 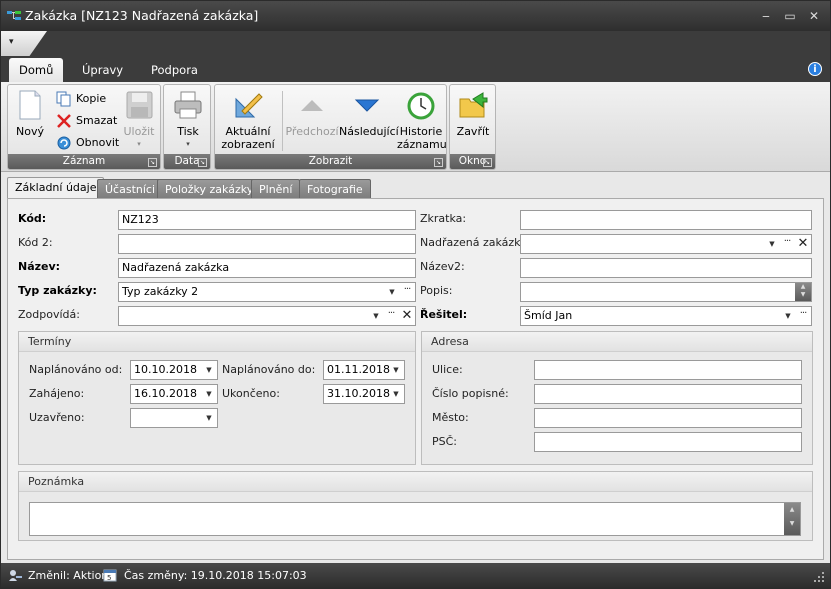 What do you see at coordinates (442, 266) in the screenshot?
I see `nazev2-label: Název2:` at bounding box center [442, 266].